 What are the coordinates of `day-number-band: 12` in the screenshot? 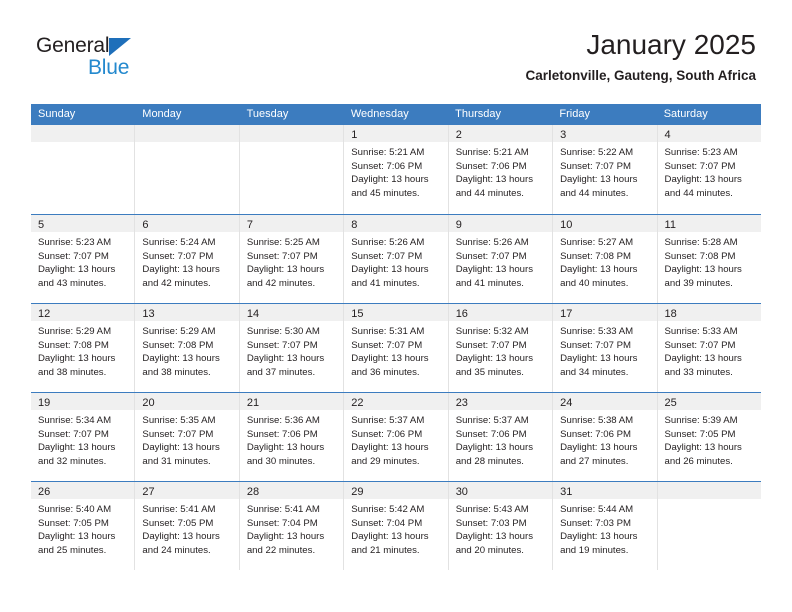 It's located at (83, 312).